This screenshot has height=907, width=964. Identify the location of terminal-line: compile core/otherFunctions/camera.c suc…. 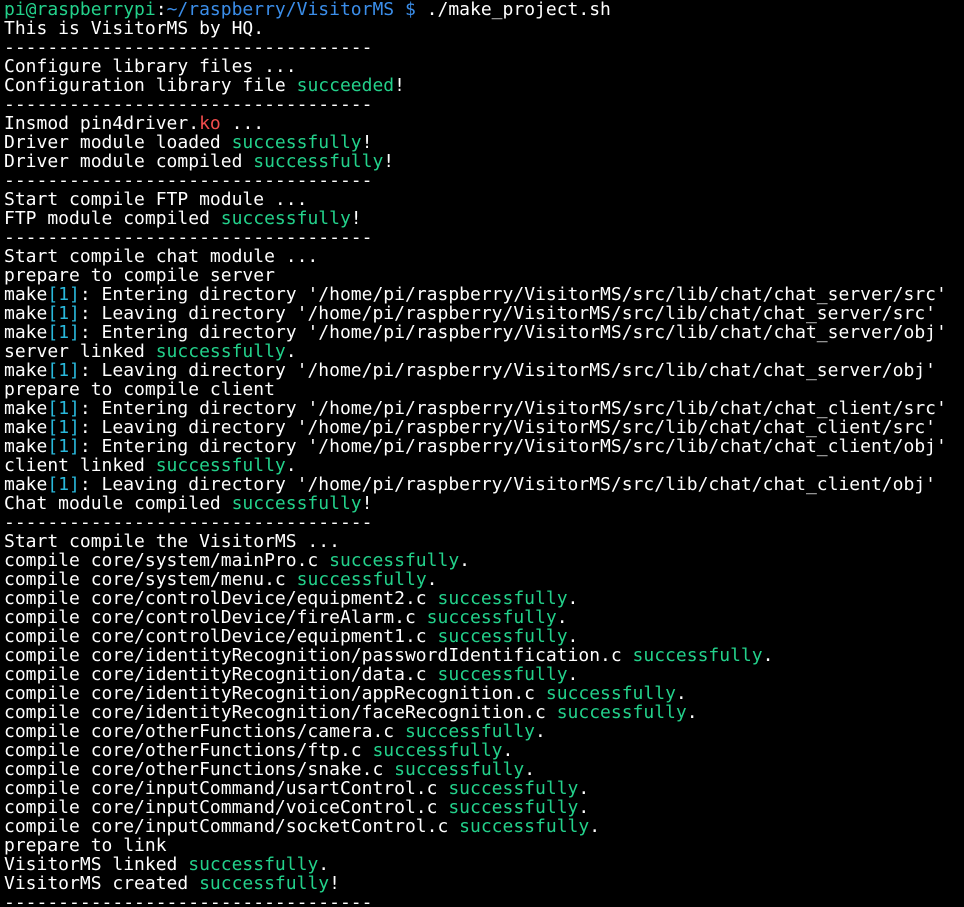
(484, 731).